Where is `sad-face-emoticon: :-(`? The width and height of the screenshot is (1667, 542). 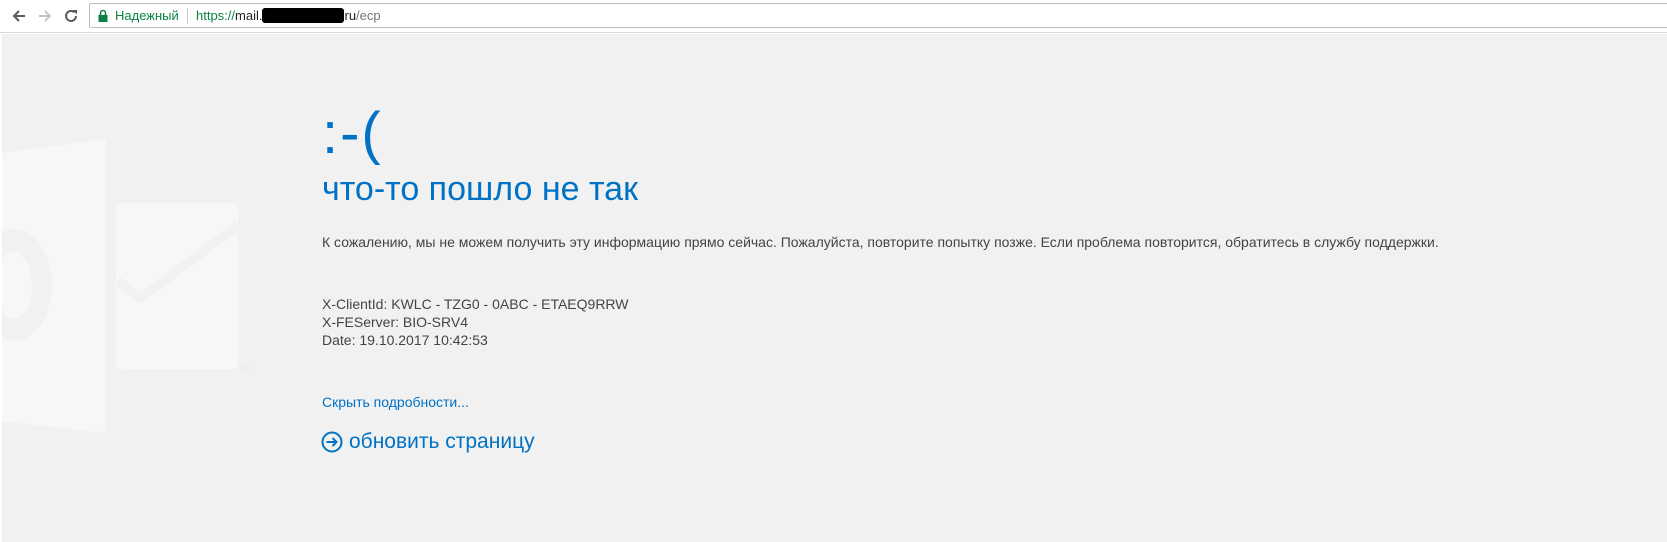
sad-face-emoticon: :-( is located at coordinates (352, 133).